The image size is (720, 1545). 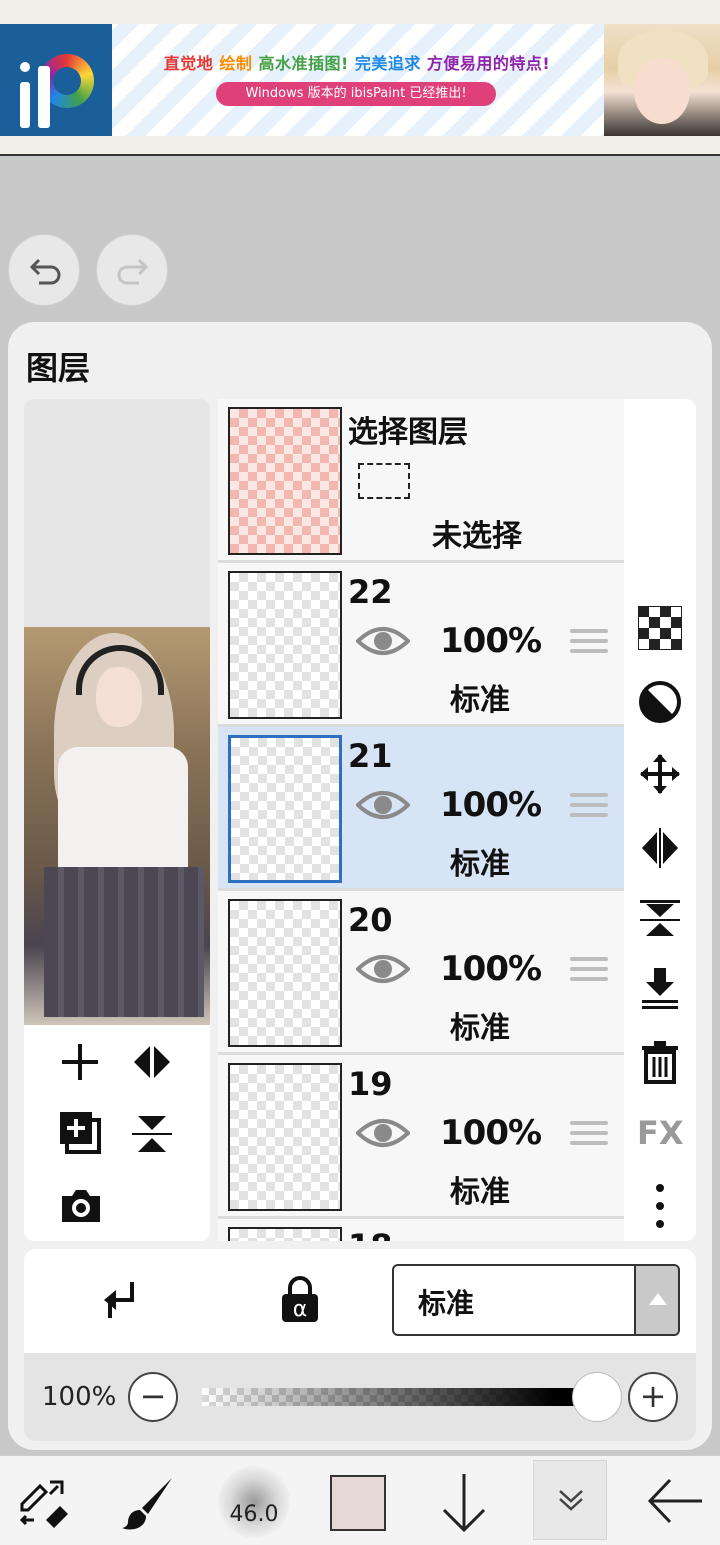 What do you see at coordinates (285, 481) in the screenshot?
I see `selection-layer-thumbnail` at bounding box center [285, 481].